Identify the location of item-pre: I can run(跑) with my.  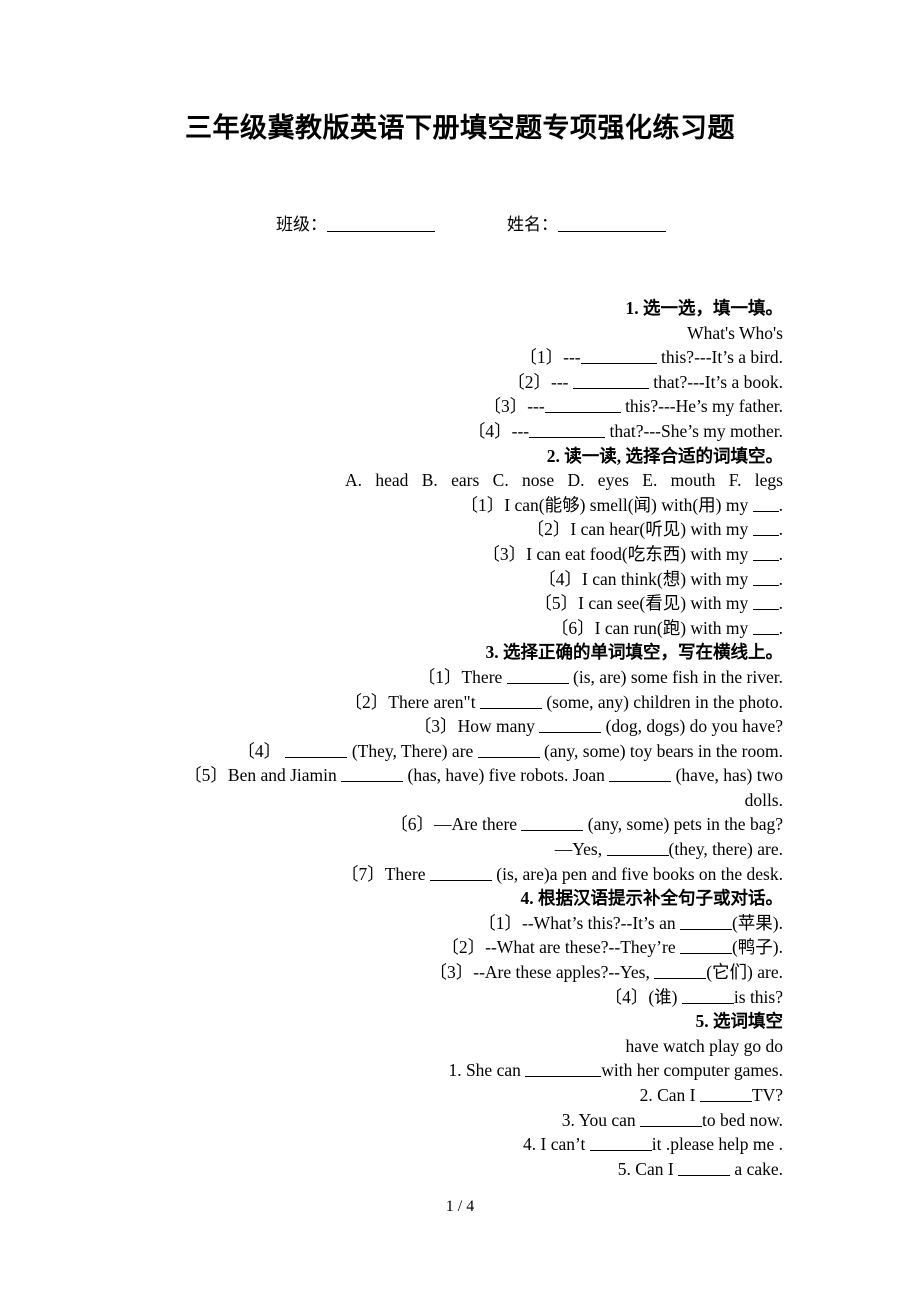
(673, 627).